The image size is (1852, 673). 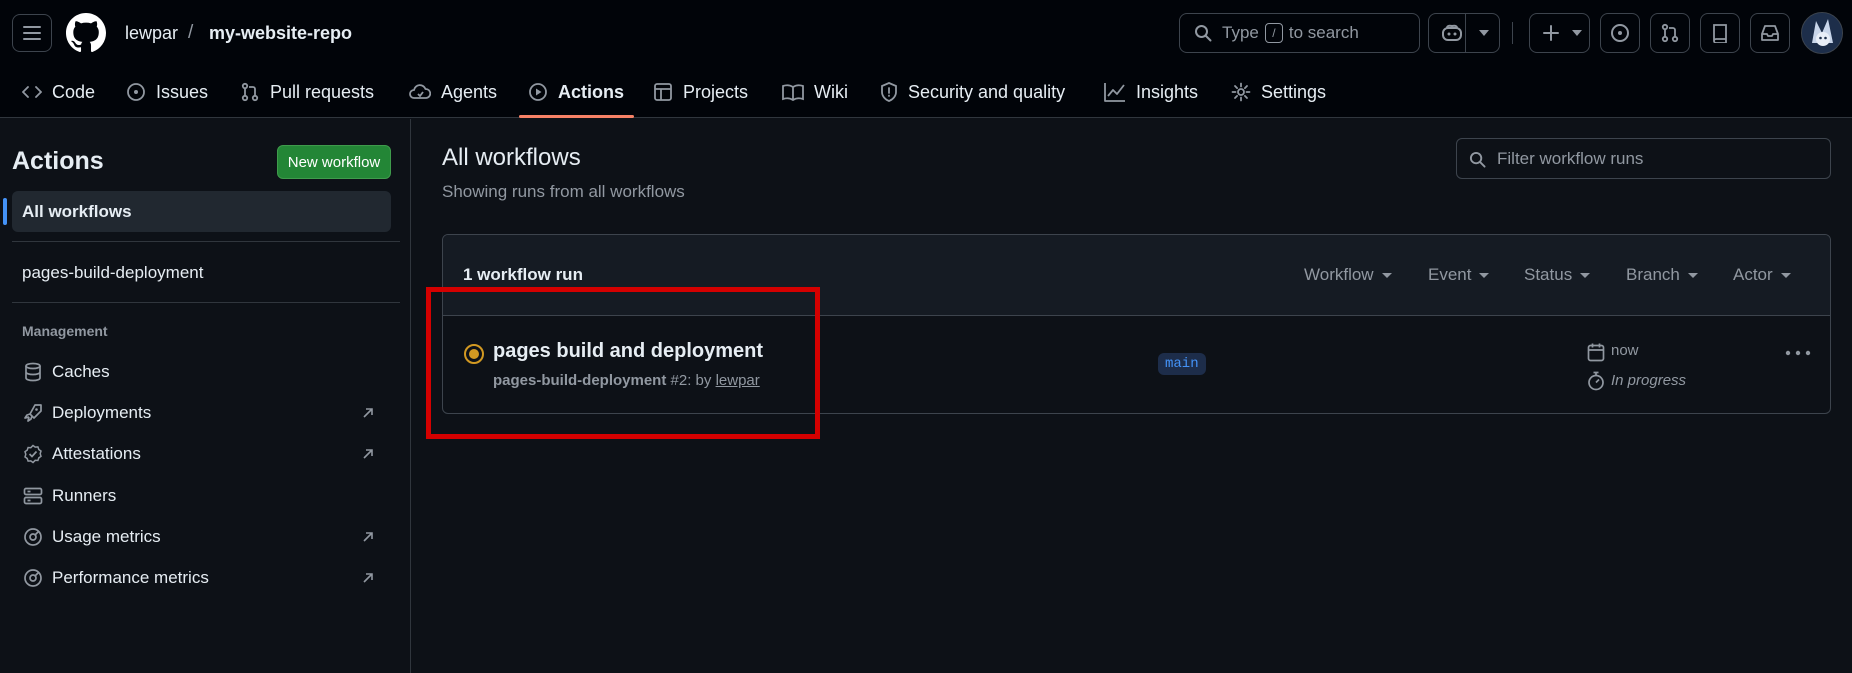 I want to click on status-filter-dropdown: Status, so click(x=1557, y=275).